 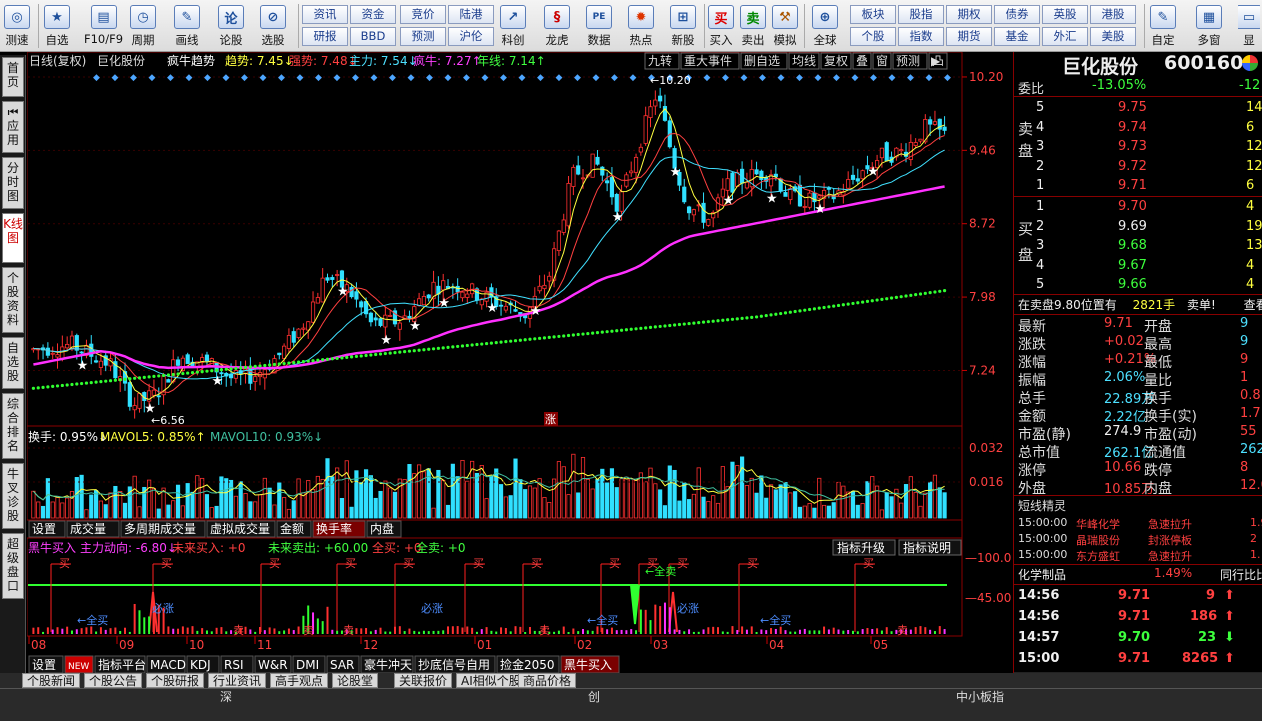 I want to click on data-button: PE 数据, so click(x=599, y=26).